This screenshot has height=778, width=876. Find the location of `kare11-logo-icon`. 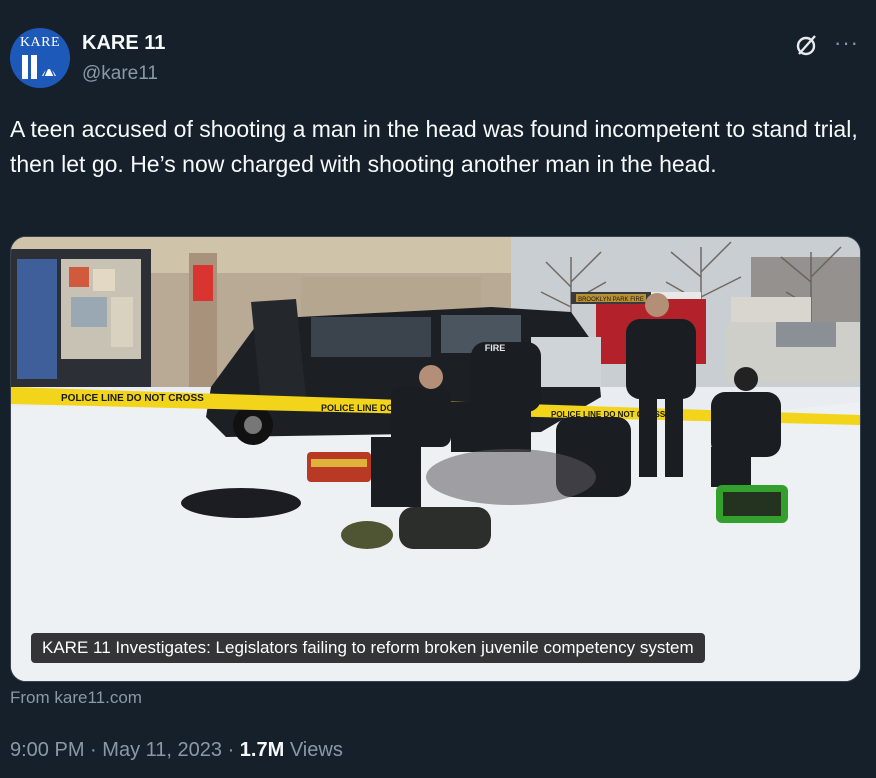

kare11-logo-icon is located at coordinates (39, 67).